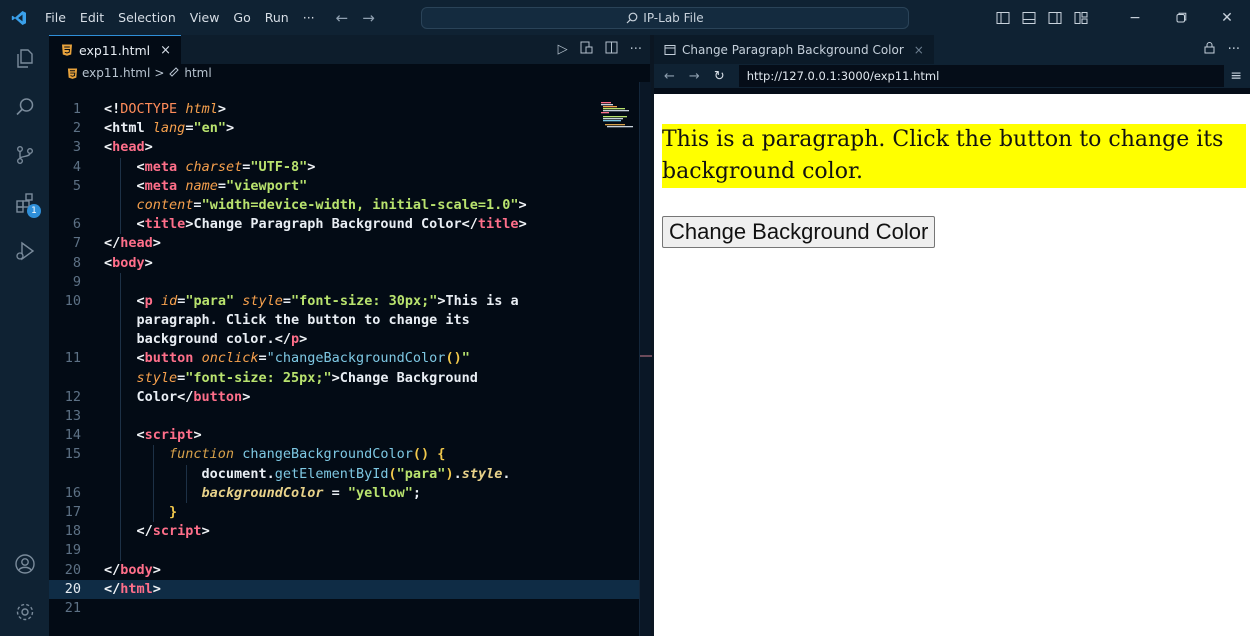 Image resolution: width=1250 pixels, height=636 pixels. I want to click on line-number: 6, so click(76, 224).